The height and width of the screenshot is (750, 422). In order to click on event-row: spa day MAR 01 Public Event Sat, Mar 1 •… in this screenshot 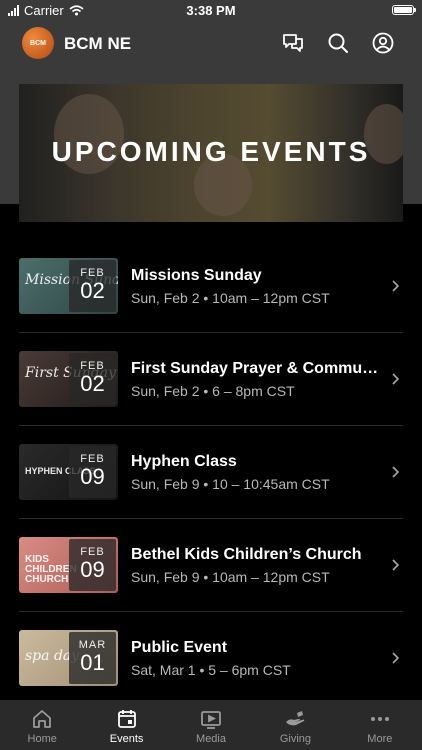, I will do `click(211, 658)`.